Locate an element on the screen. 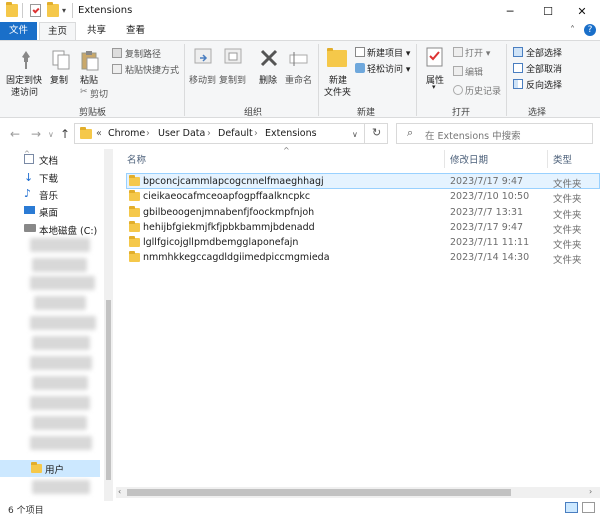 The height and width of the screenshot is (516, 600). forward-arrow-icon: → is located at coordinates (36, 134).